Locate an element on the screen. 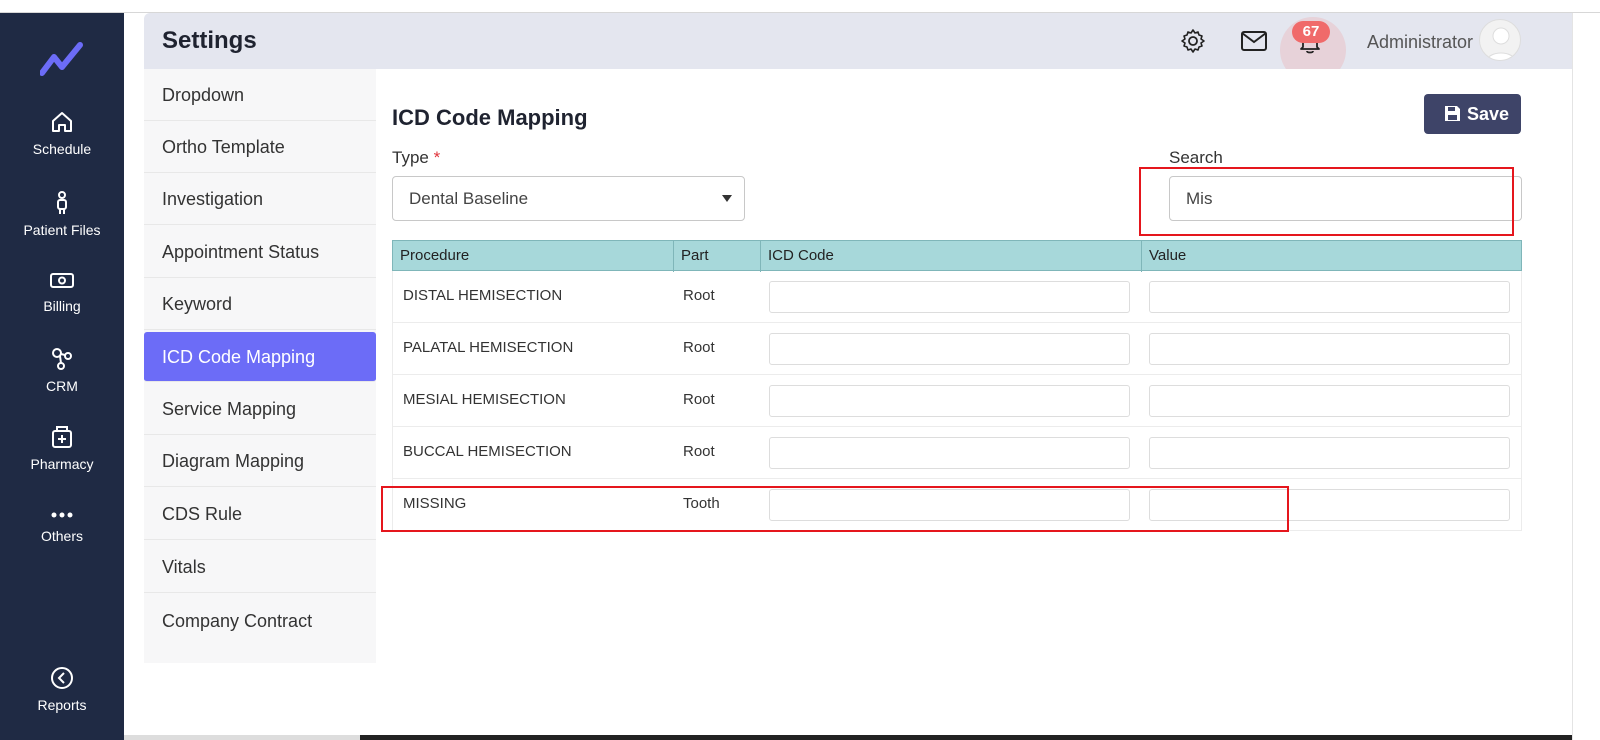 Image resolution: width=1600 pixels, height=740 pixels. type-select-value: Dental Baseline is located at coordinates (469, 198).